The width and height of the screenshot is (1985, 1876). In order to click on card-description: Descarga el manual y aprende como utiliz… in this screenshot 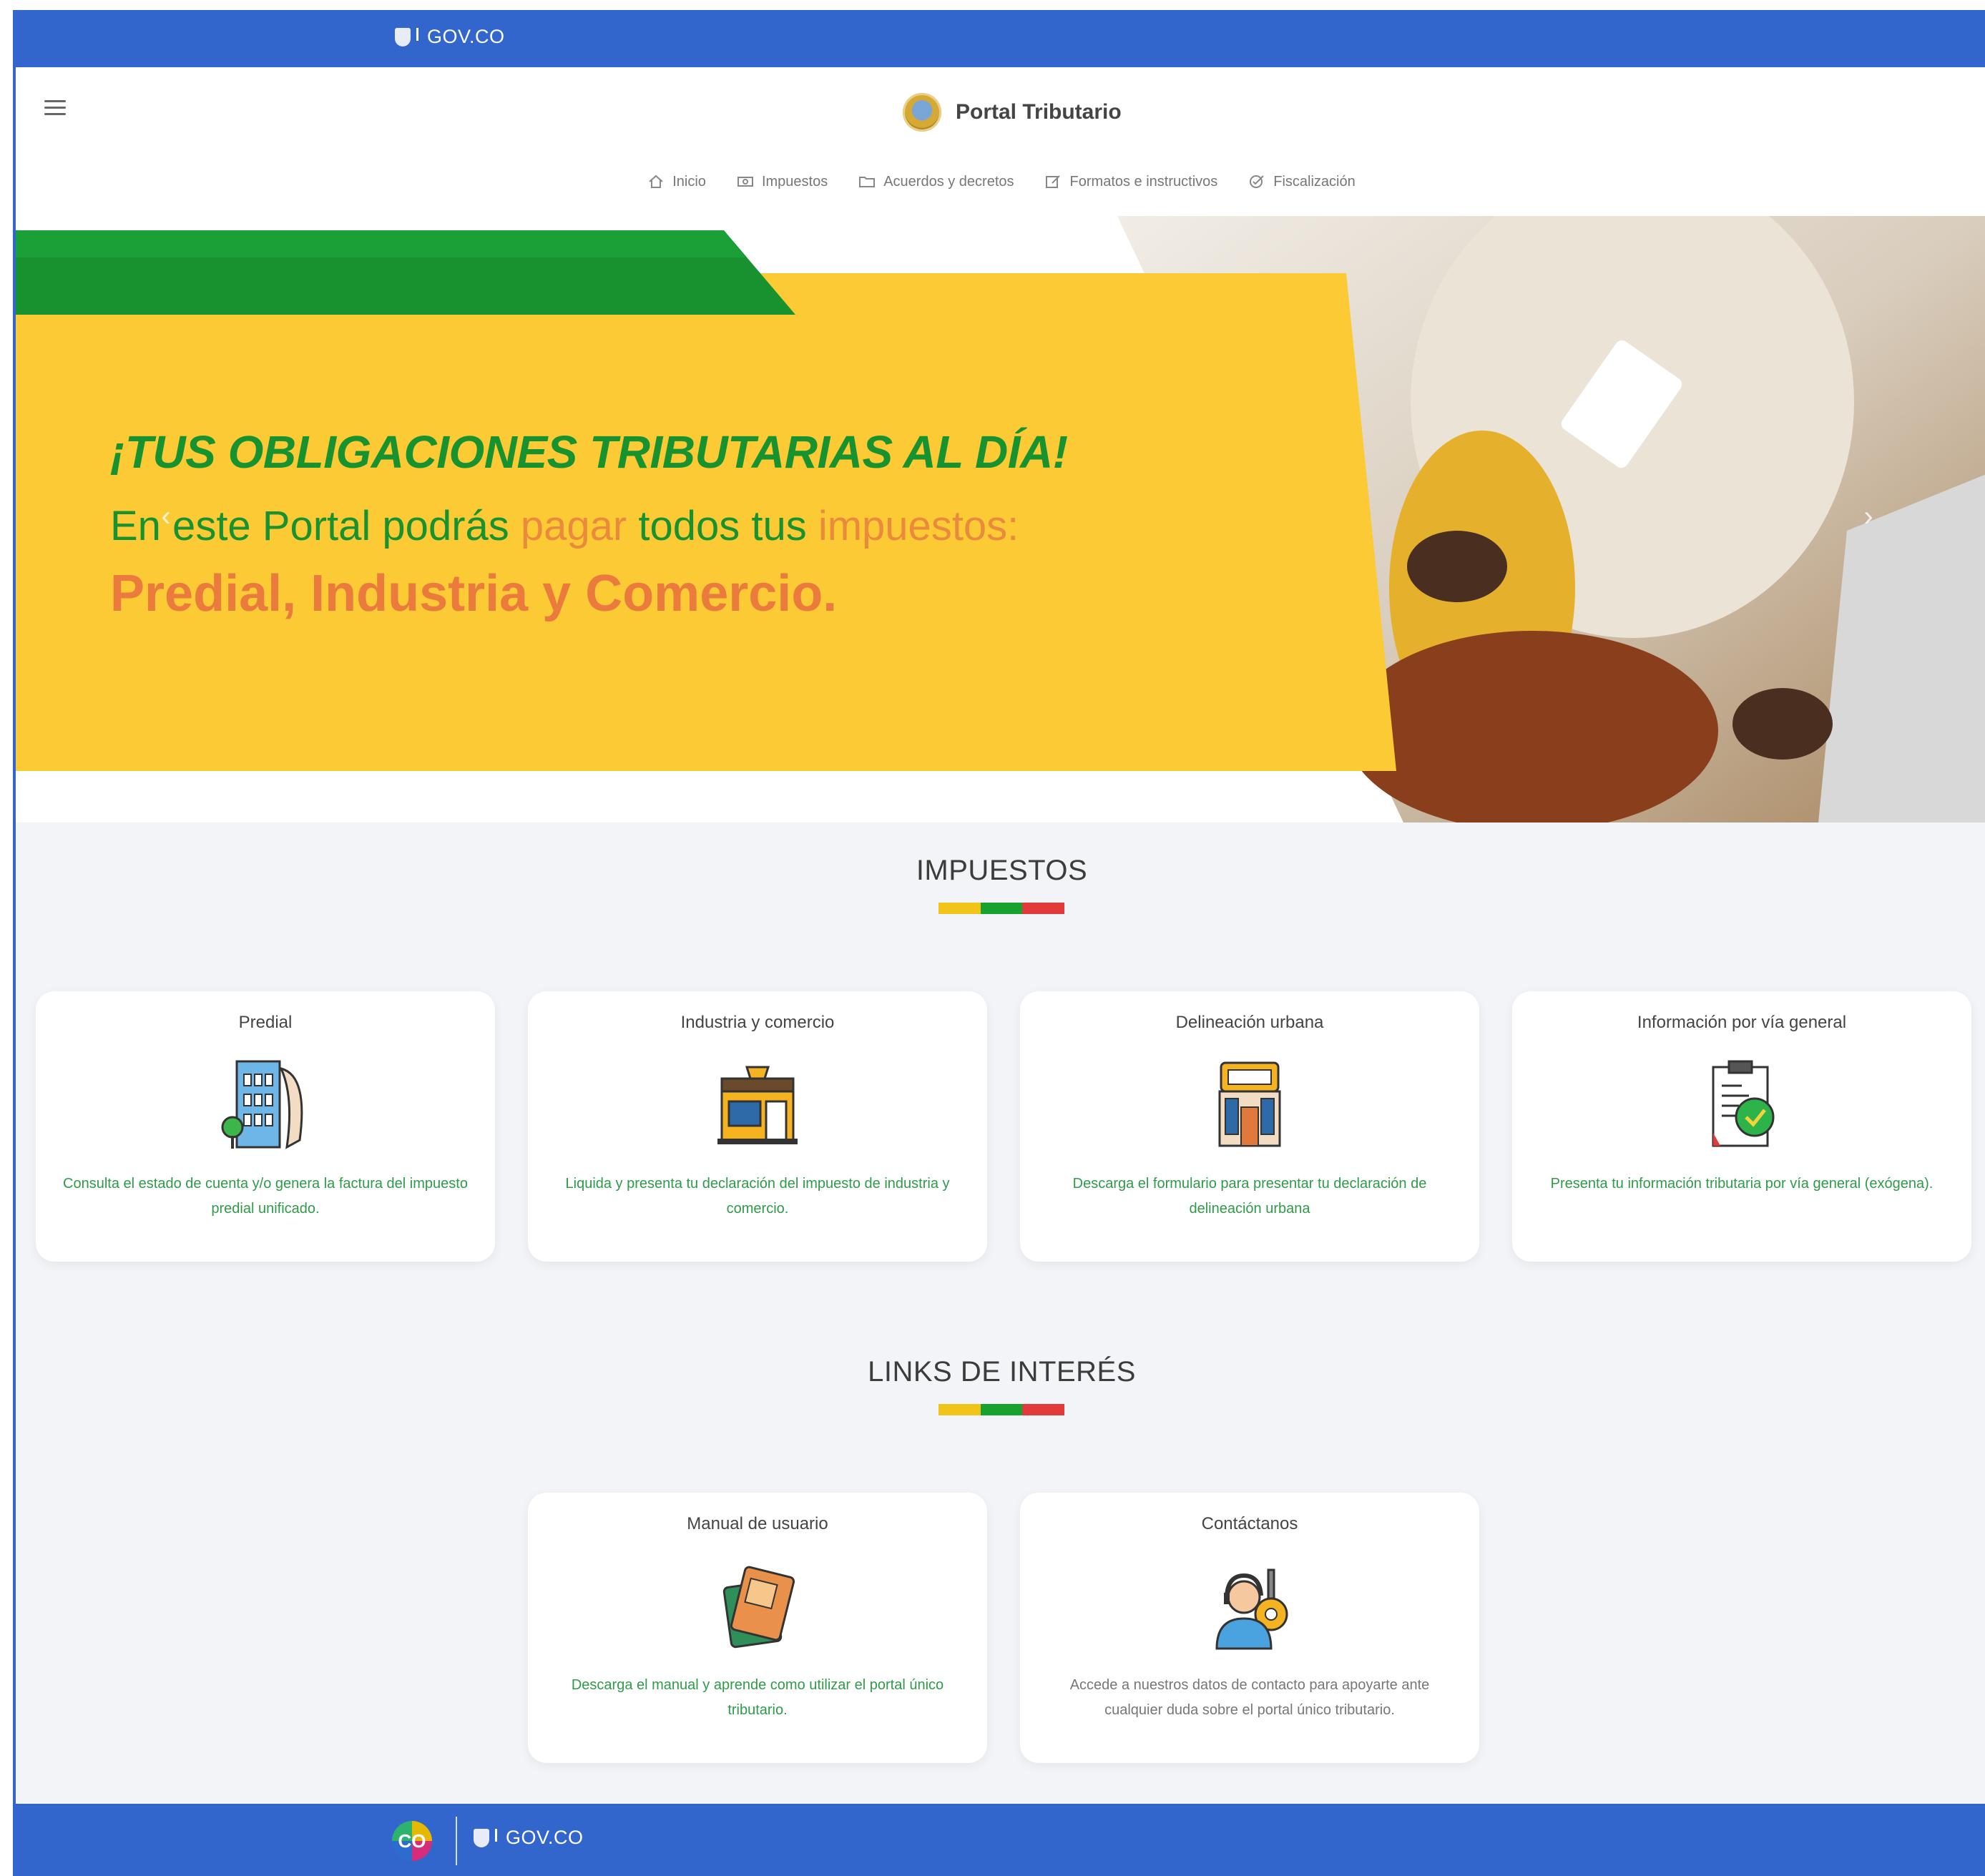, I will do `click(757, 1697)`.